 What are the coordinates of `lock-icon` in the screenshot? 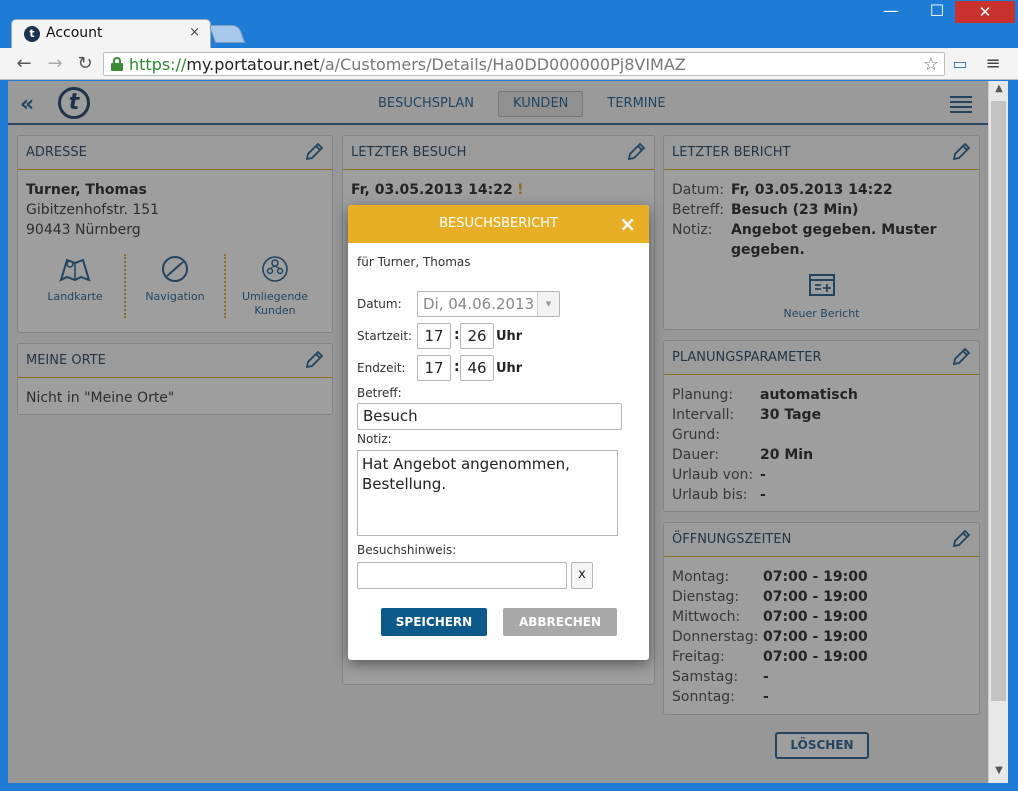 It's located at (117, 64).